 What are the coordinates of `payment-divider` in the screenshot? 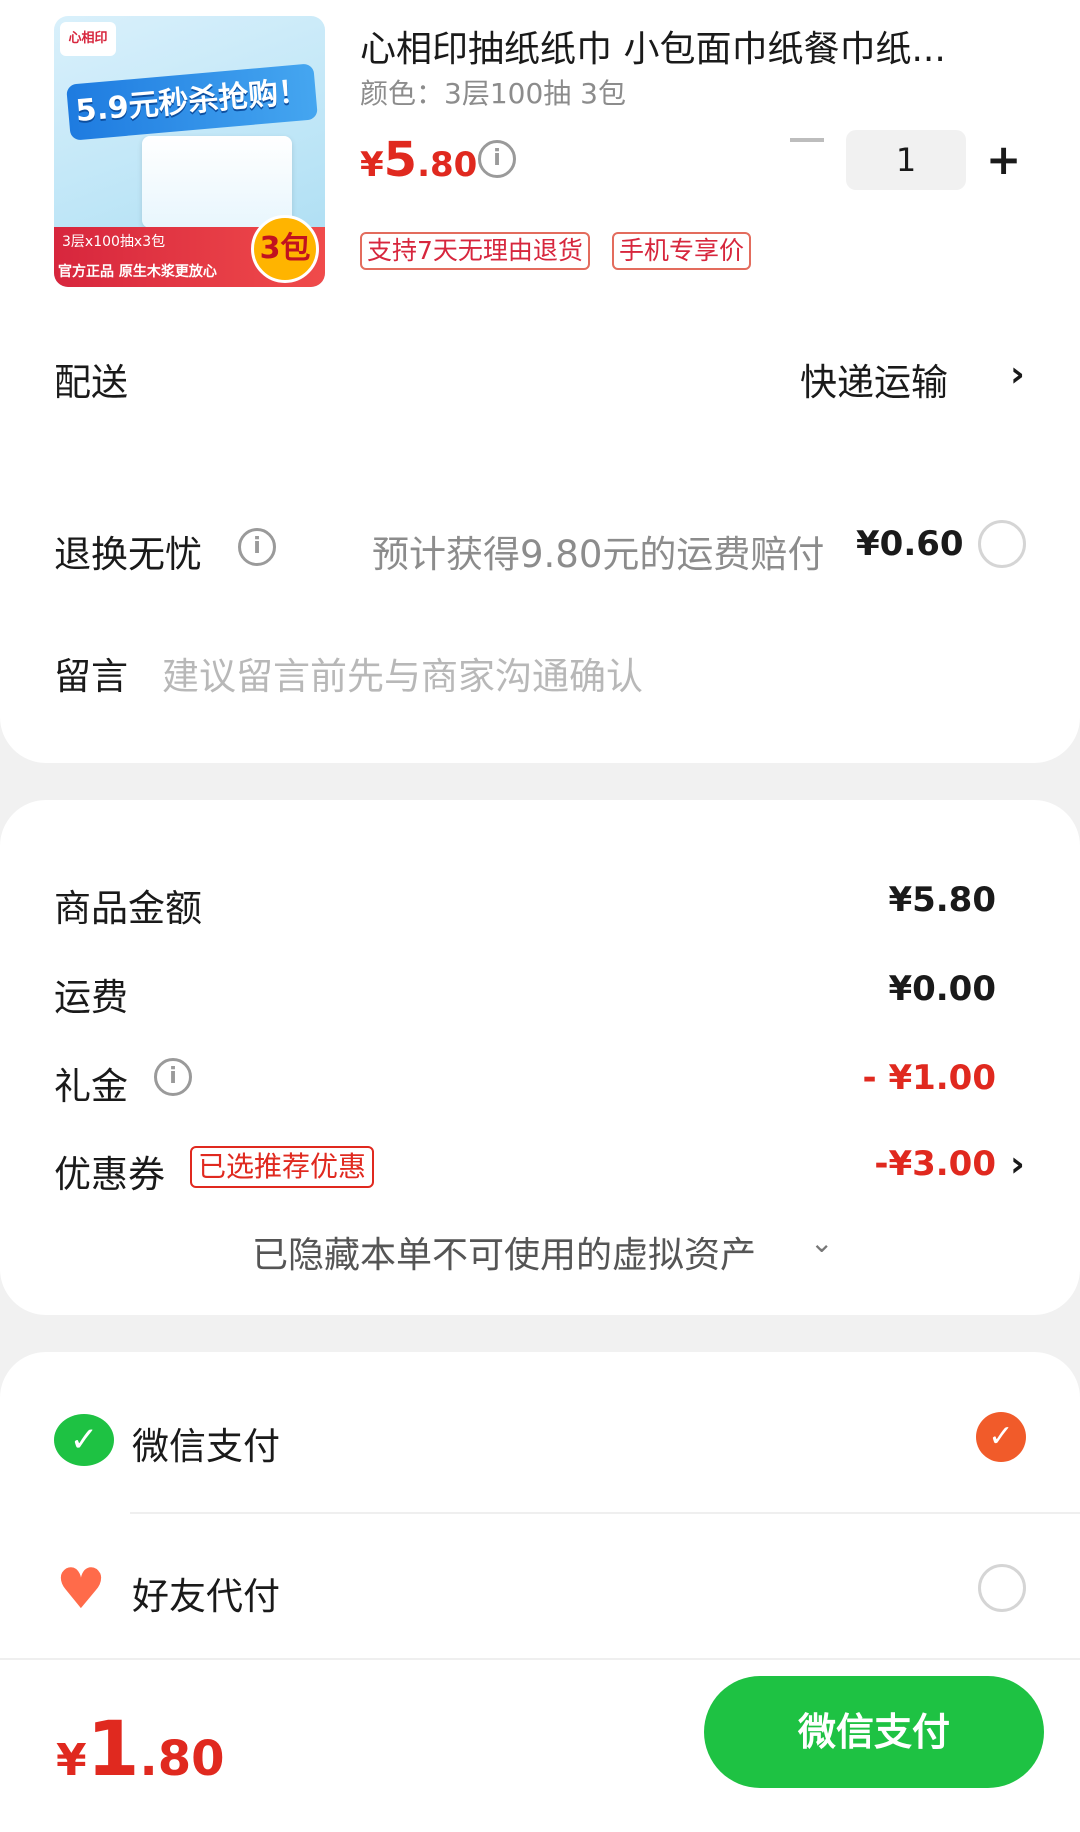 It's located at (605, 1513).